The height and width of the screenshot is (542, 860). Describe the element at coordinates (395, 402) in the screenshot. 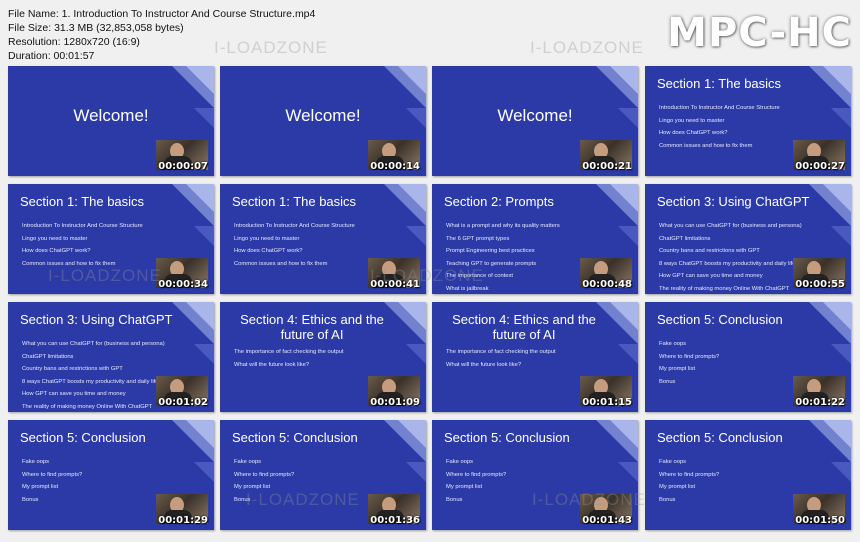

I see `timestamp: 00:01:09` at that location.